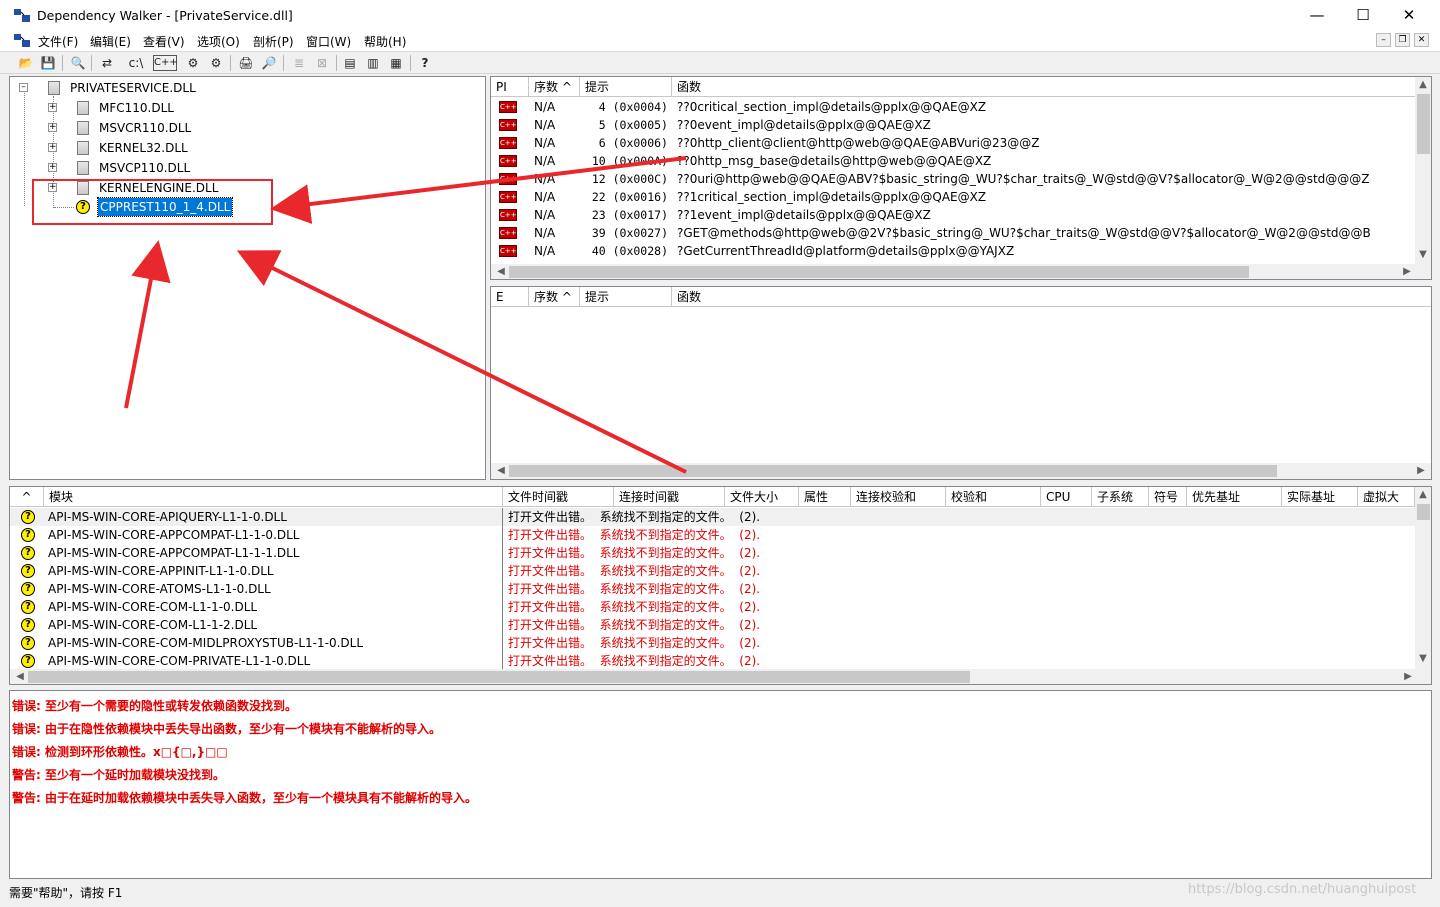 The image size is (1440, 907). Describe the element at coordinates (158, 188) in the screenshot. I see `tree-item-kernelengine: KERNELENGINE.DLL` at that location.